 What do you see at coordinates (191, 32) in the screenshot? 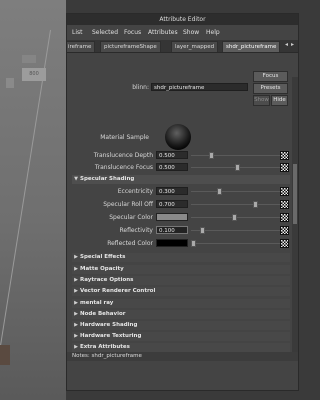
I see `menu-show: Show` at bounding box center [191, 32].